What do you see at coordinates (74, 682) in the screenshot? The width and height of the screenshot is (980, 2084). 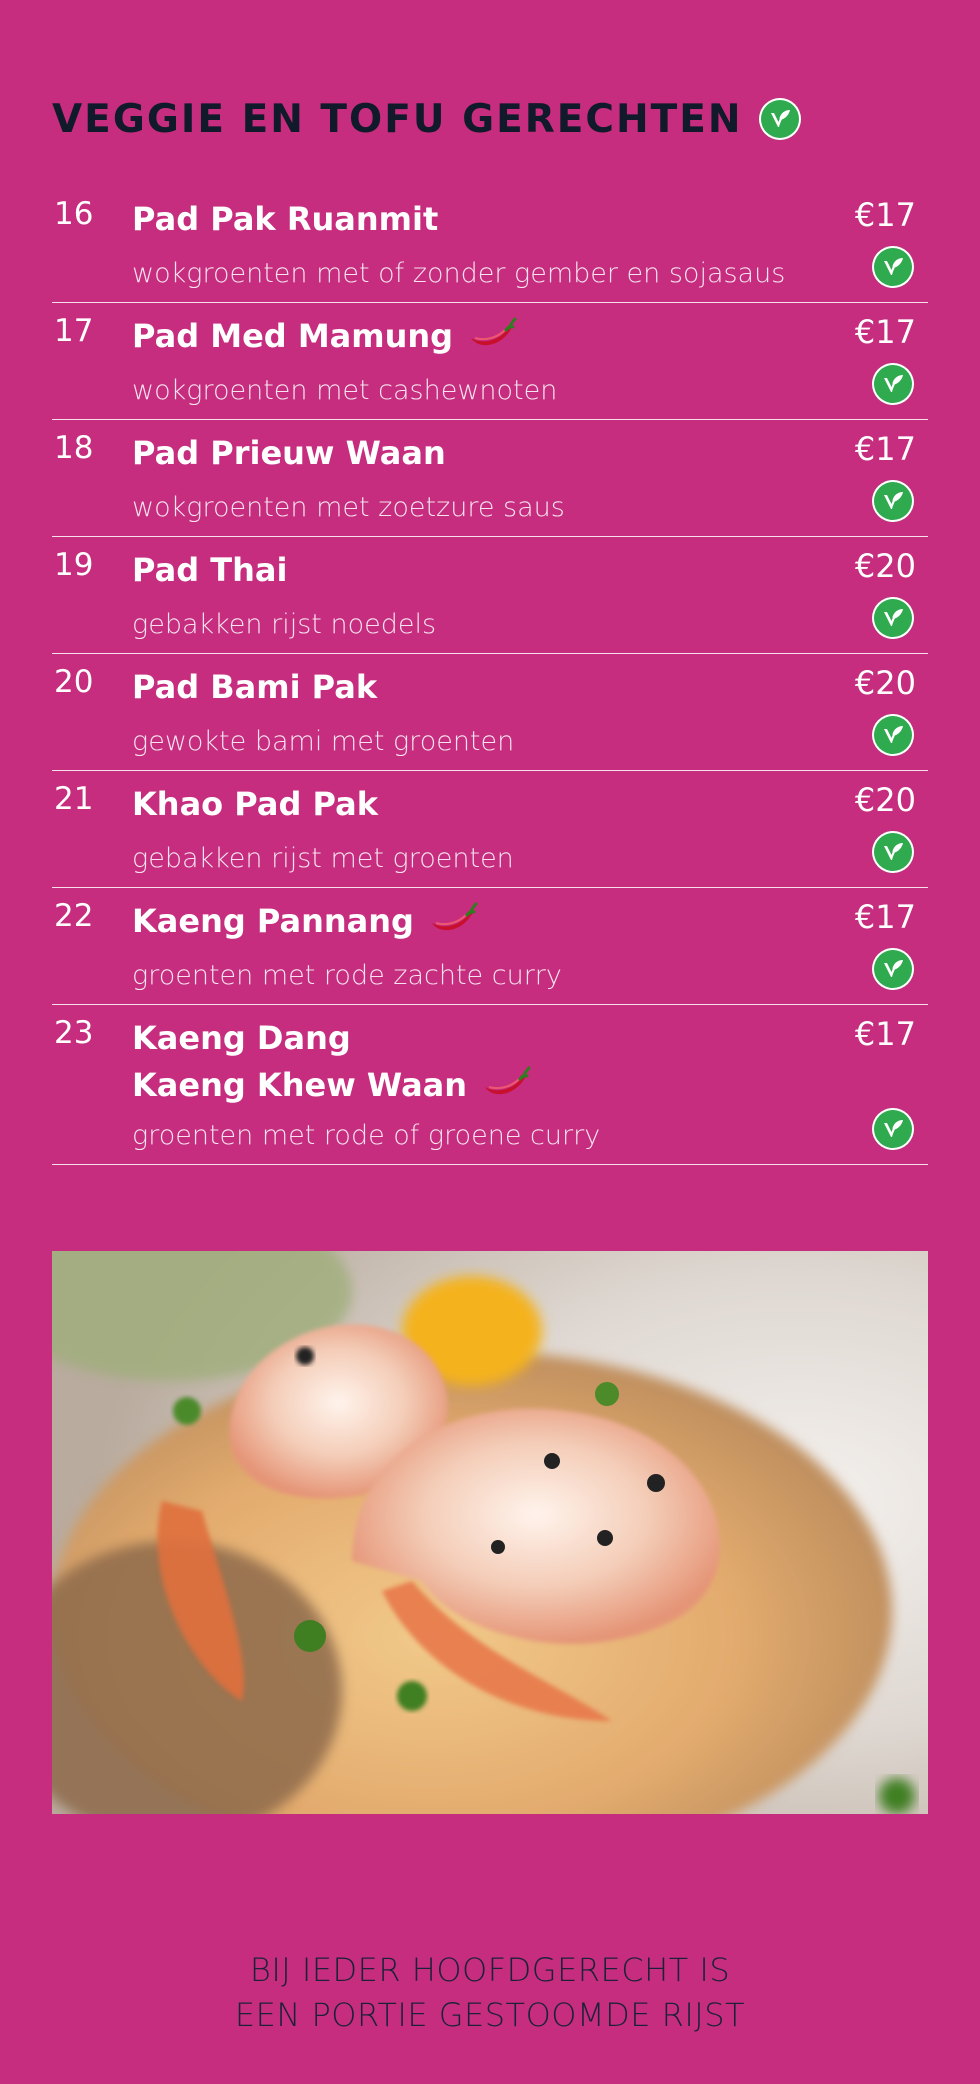 I see `item-number: 20` at bounding box center [74, 682].